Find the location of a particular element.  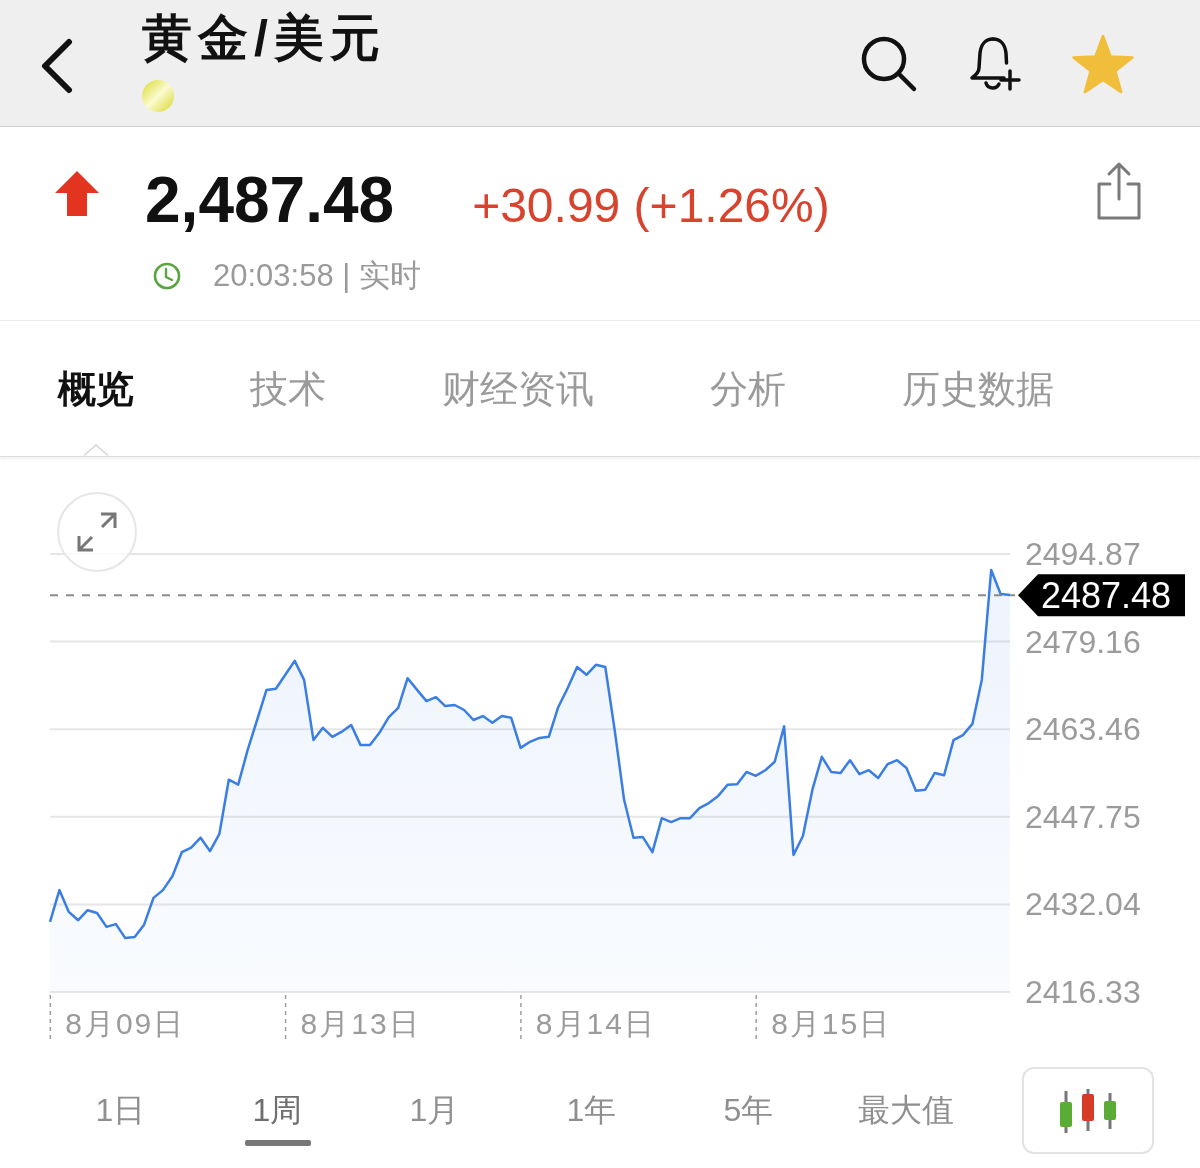

y-axis-label: 2416.33 is located at coordinates (1083, 992).